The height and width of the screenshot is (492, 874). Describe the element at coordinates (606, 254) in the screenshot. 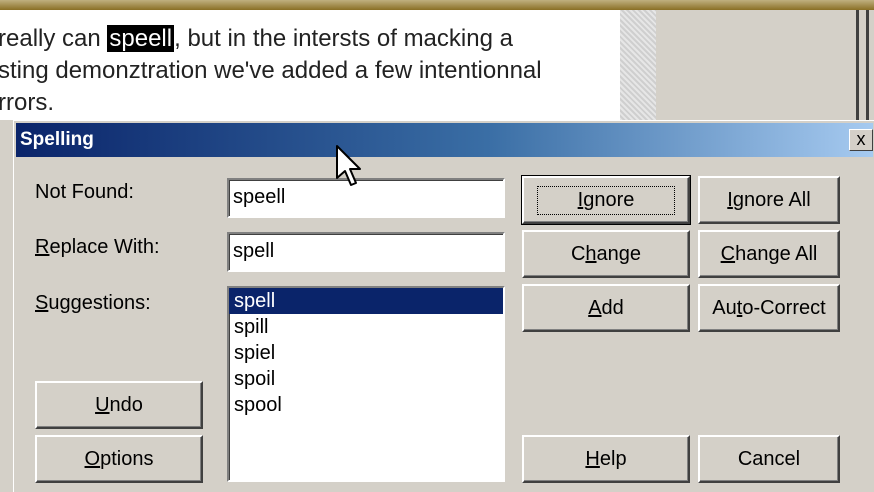

I see `change-button: Ch ange` at that location.